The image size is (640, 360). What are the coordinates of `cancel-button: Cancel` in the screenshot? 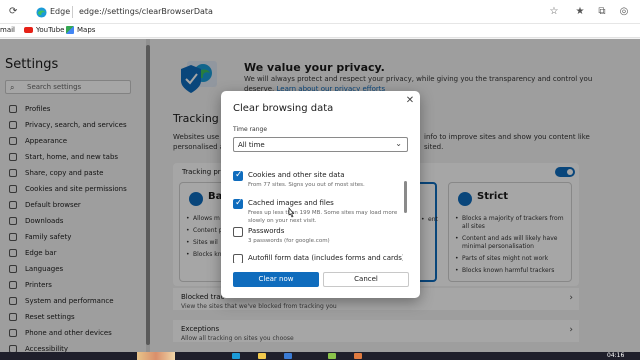 It's located at (366, 279).